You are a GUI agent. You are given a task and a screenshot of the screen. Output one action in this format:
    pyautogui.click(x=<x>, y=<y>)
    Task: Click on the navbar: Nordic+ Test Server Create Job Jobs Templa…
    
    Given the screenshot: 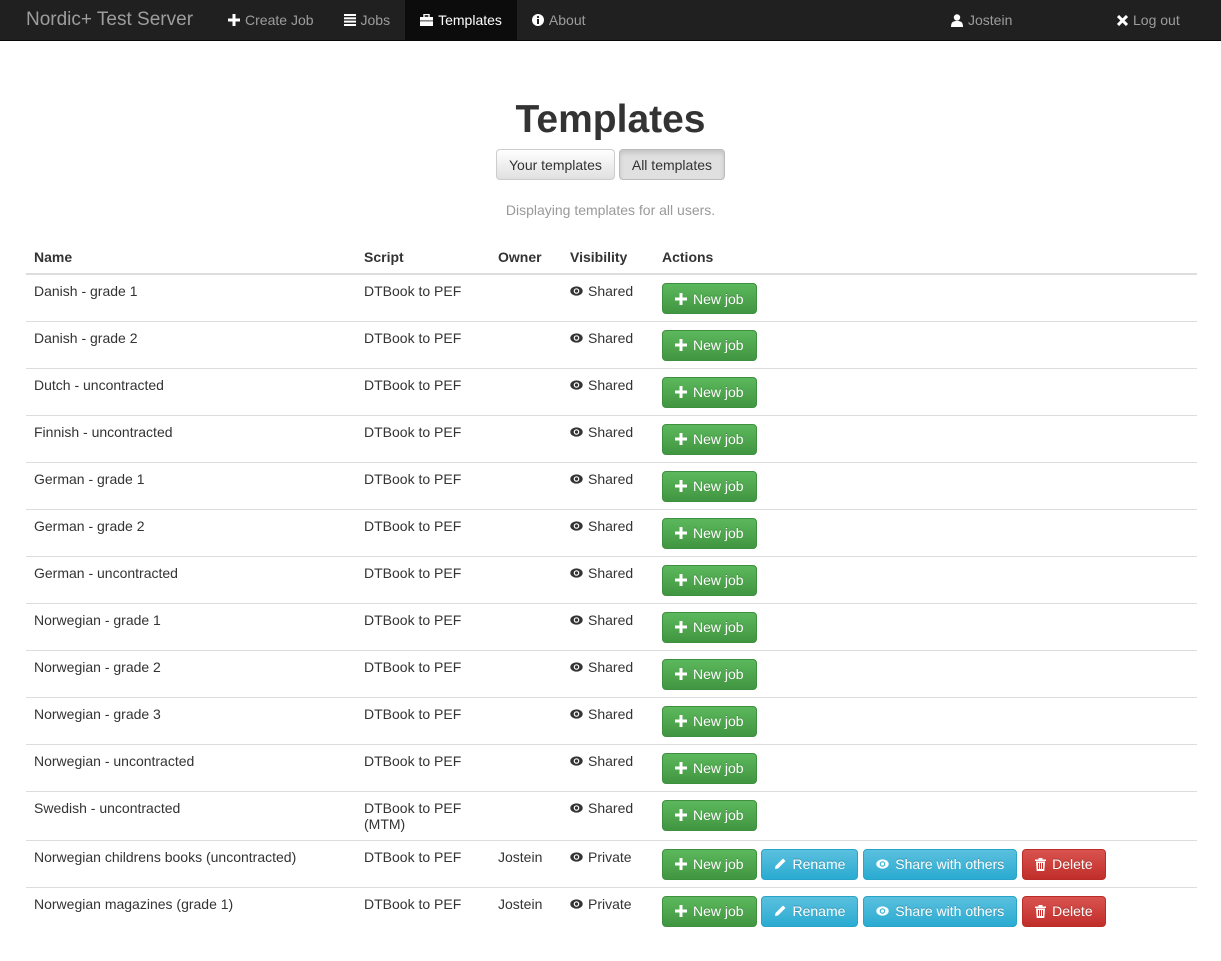 What is the action you would take?
    pyautogui.click(x=610, y=20)
    